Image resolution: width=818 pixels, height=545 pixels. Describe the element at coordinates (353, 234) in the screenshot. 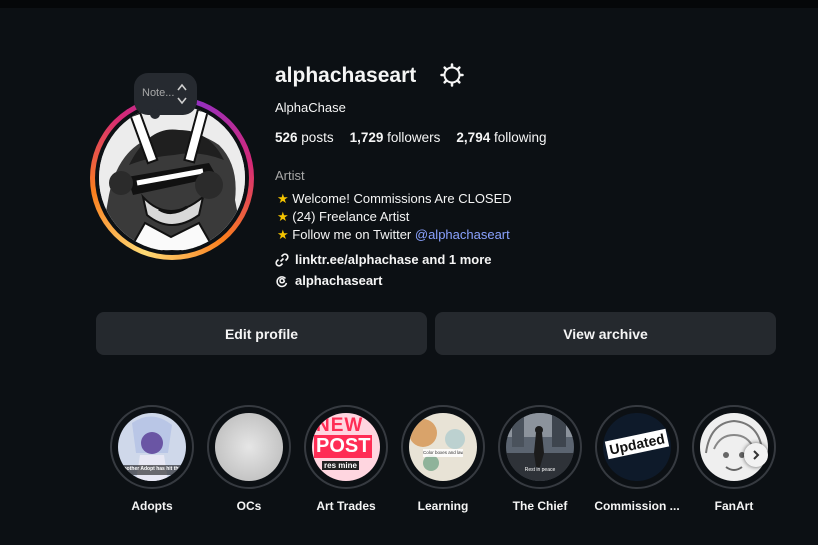

I see `bio-text: Follow me on Twitter` at that location.